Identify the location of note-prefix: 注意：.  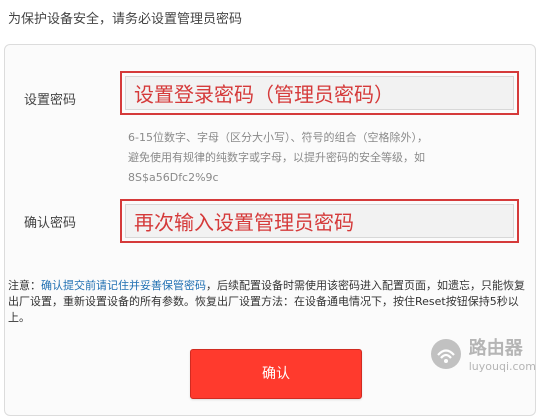
(24, 285).